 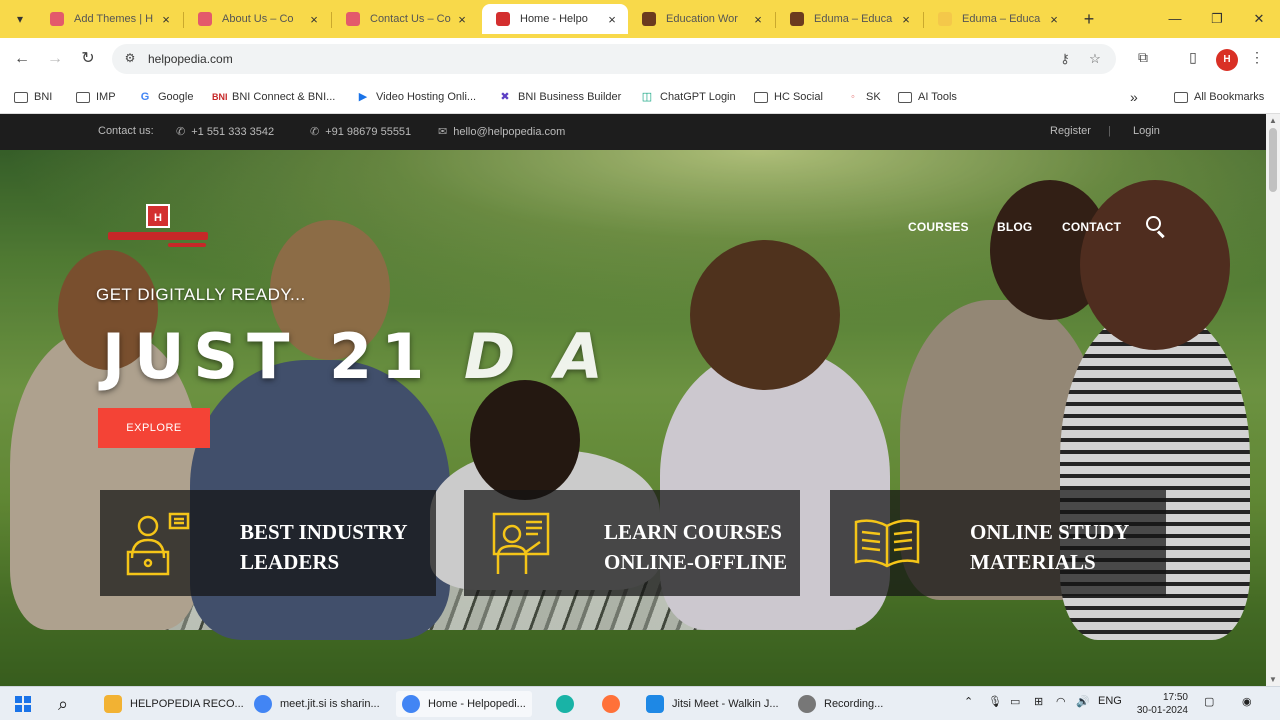 I want to click on headline-animated-text: D A, so click(x=537, y=356).